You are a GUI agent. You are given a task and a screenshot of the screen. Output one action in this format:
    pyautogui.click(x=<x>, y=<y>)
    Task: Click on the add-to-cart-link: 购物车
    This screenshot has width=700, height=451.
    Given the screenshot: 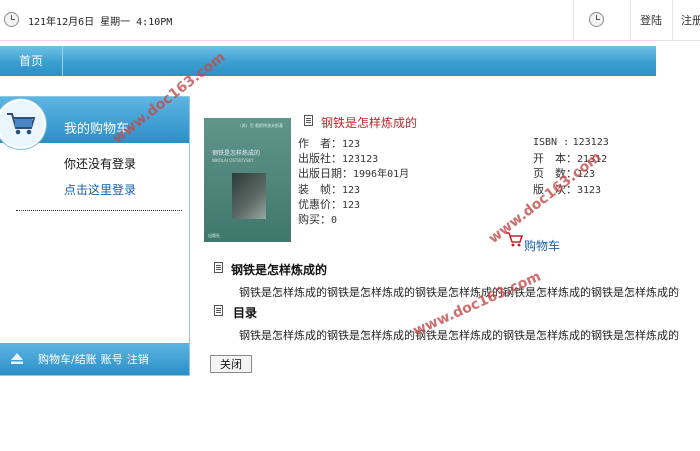 What is the action you would take?
    pyautogui.click(x=542, y=245)
    